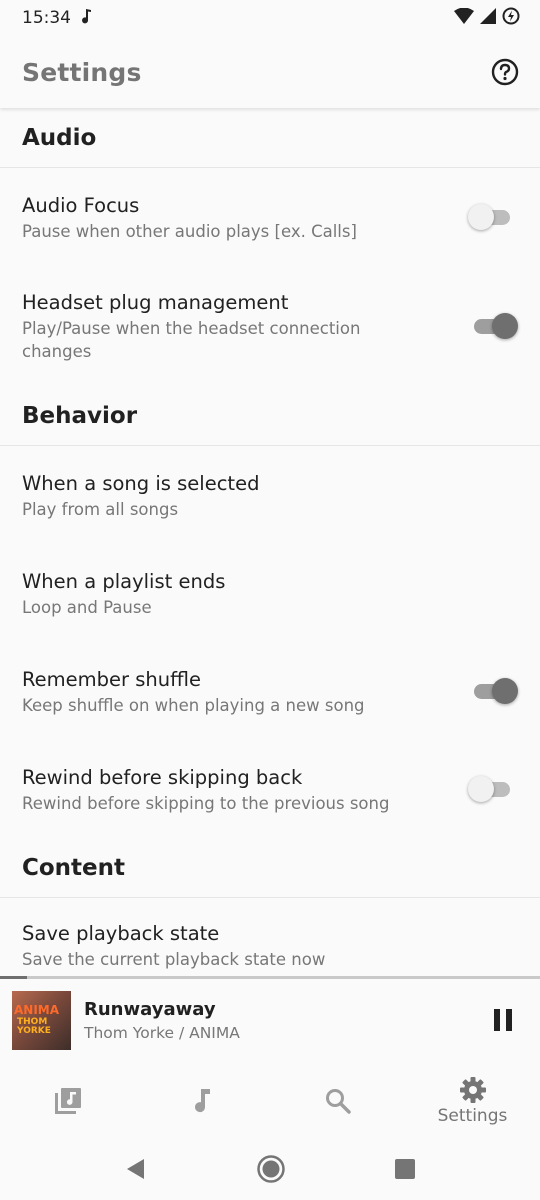  I want to click on pref-title: When a song is selected, so click(141, 483).